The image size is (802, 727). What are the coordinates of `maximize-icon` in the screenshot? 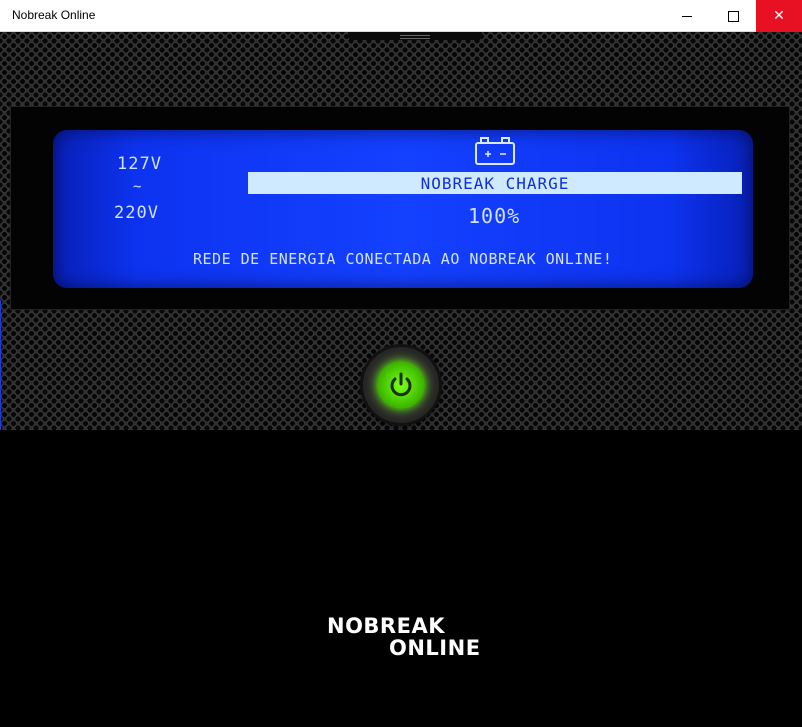 It's located at (733, 16).